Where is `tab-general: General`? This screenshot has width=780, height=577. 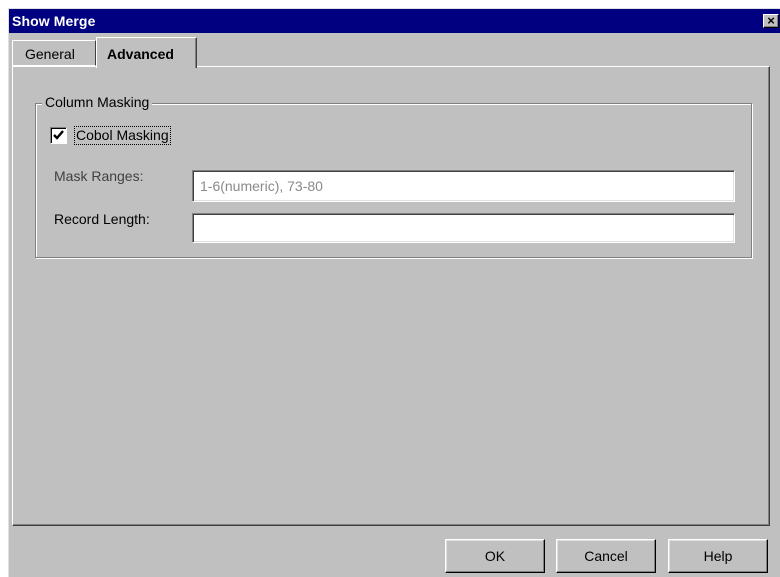
tab-general: General is located at coordinates (54, 53).